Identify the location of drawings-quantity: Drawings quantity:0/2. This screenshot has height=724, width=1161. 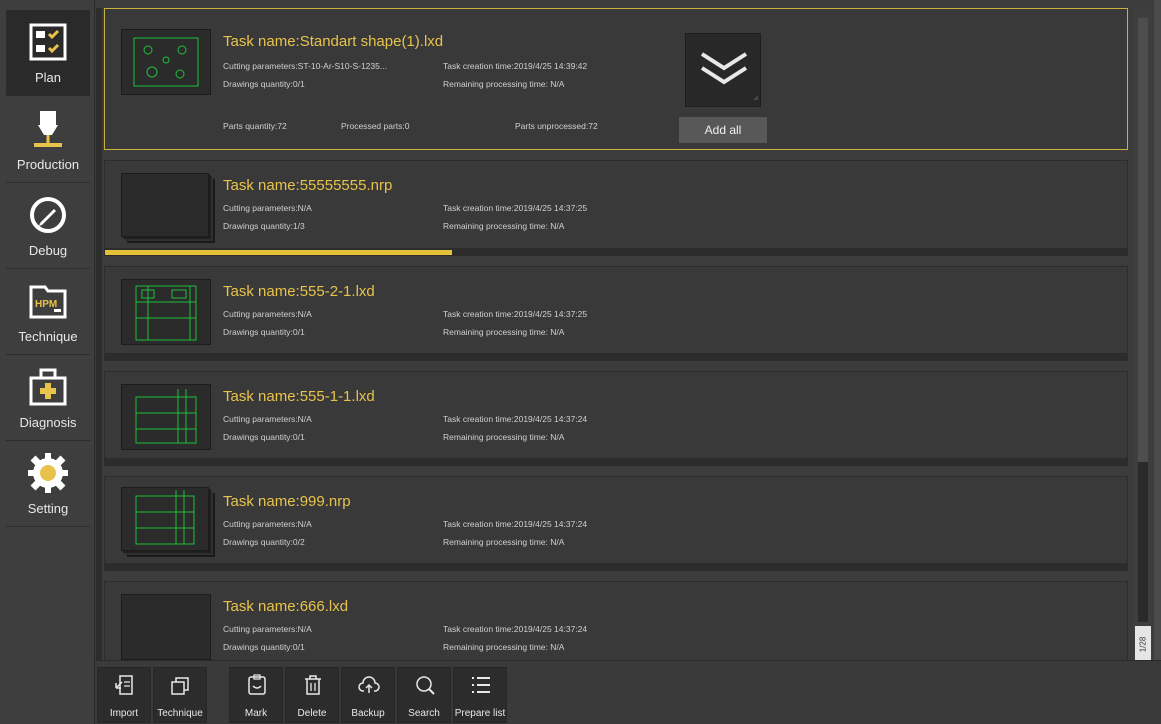
(264, 542).